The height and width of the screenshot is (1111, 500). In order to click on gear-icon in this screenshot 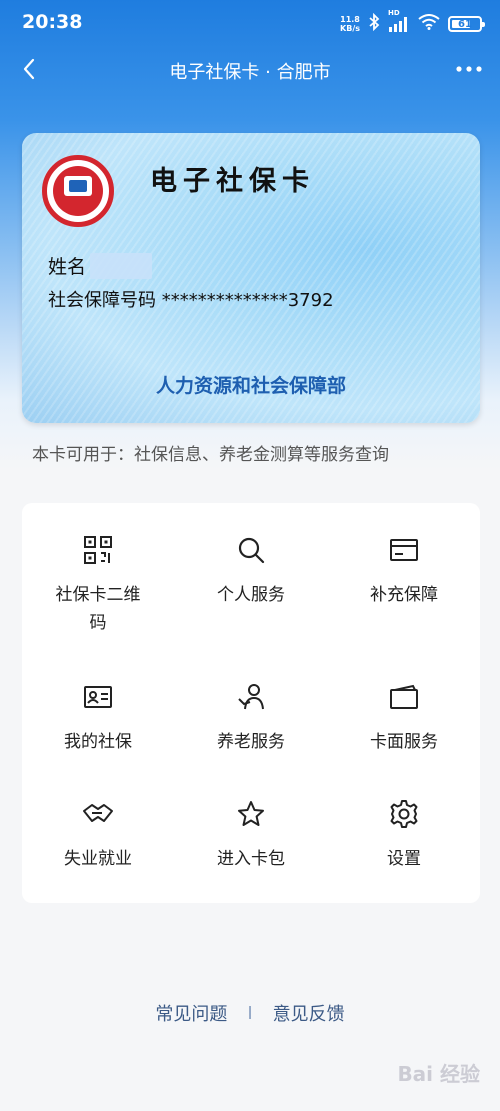, I will do `click(404, 814)`.